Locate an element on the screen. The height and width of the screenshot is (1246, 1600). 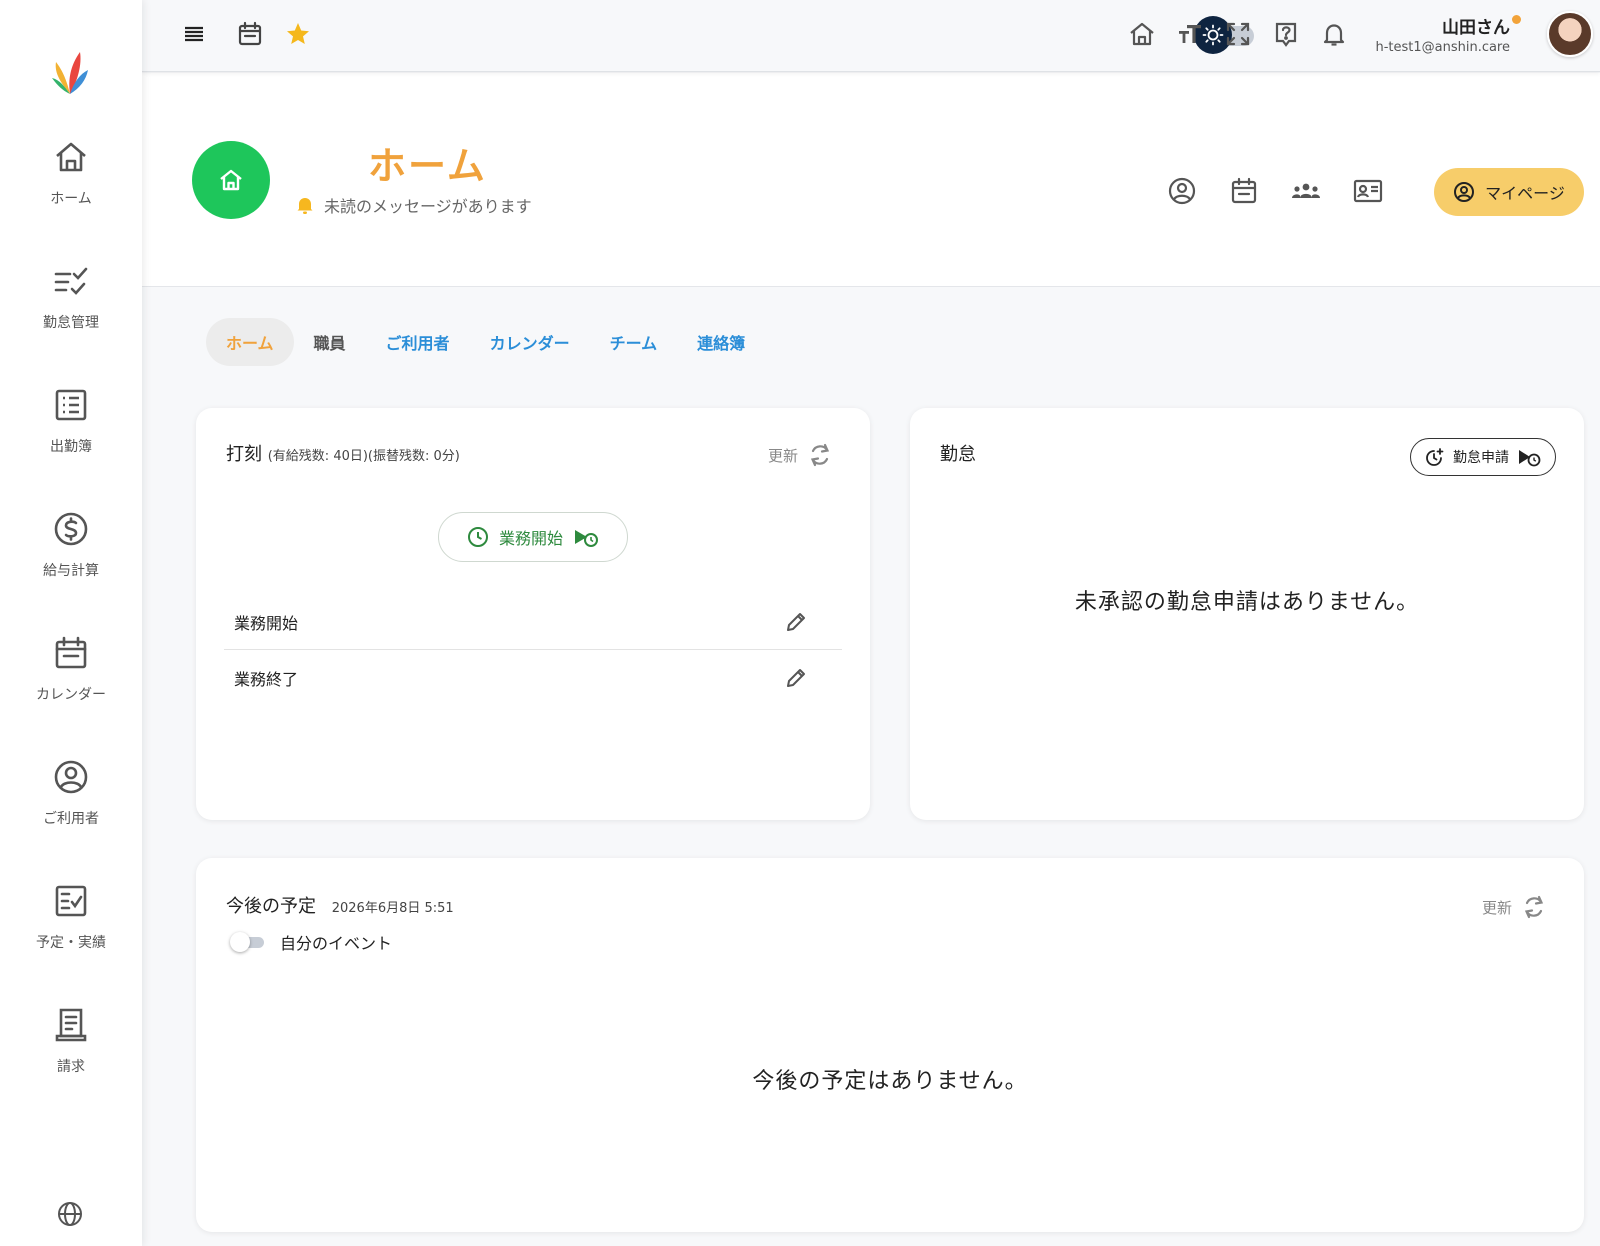
sidebar-item-label: ご利用者 is located at coordinates (71, 819).